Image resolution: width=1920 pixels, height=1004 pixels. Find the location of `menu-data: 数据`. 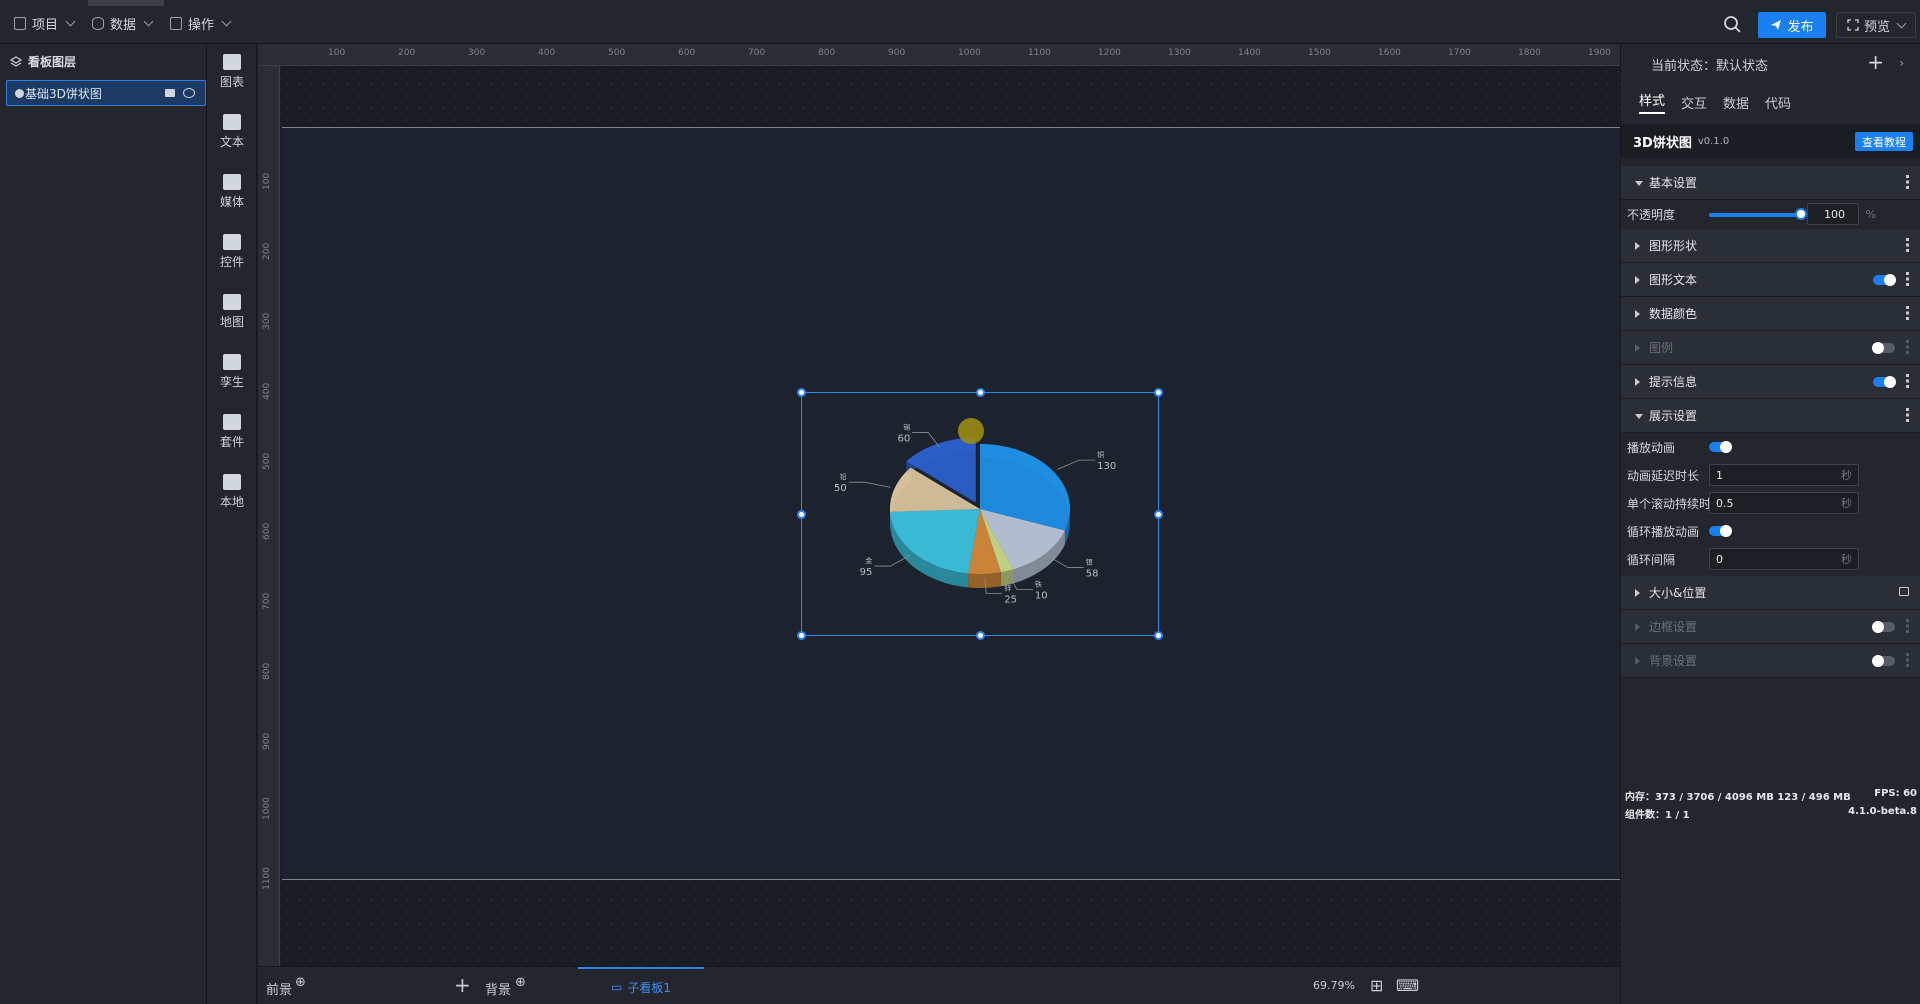

menu-data: 数据 is located at coordinates (123, 23).